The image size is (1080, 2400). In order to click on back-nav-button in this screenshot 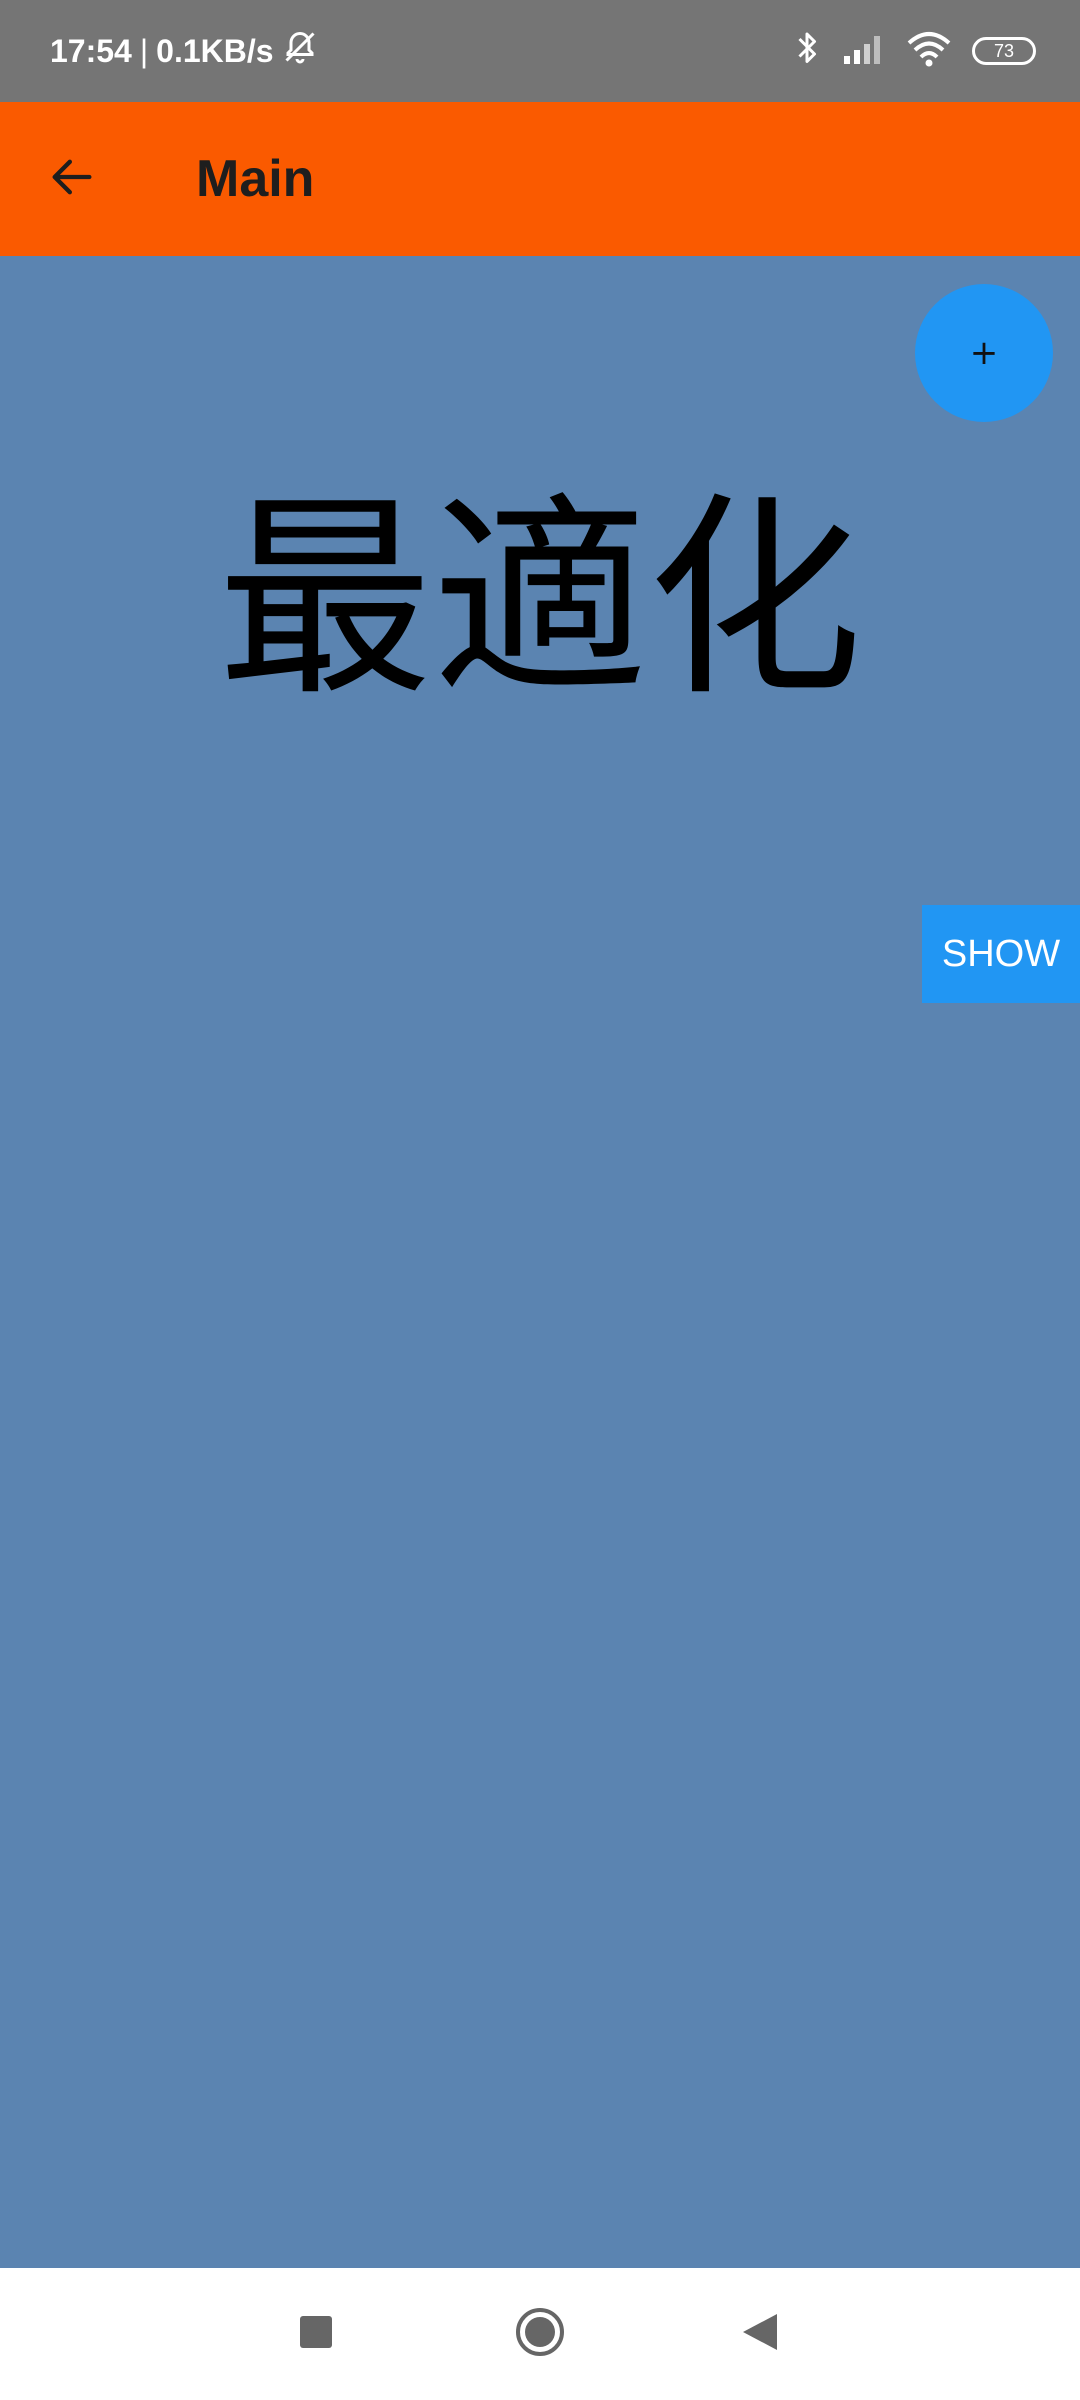, I will do `click(760, 2334)`.